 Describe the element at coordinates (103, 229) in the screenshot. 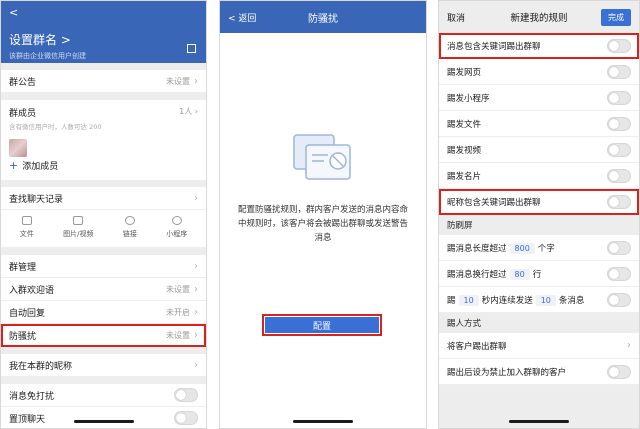

I see `history-shortcuts: 文件 图片/视频 链接 小程序` at that location.